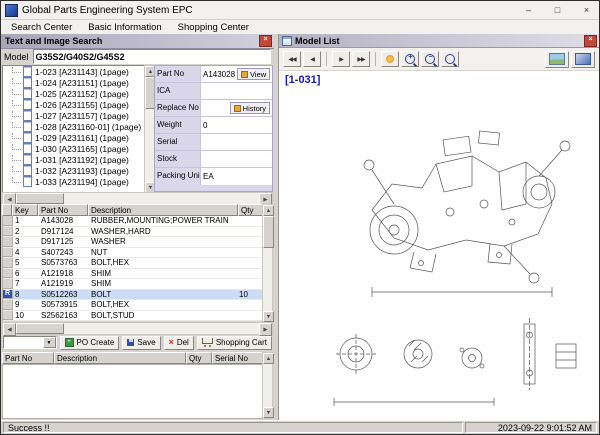  I want to click on detail-label: ICA, so click(178, 91).